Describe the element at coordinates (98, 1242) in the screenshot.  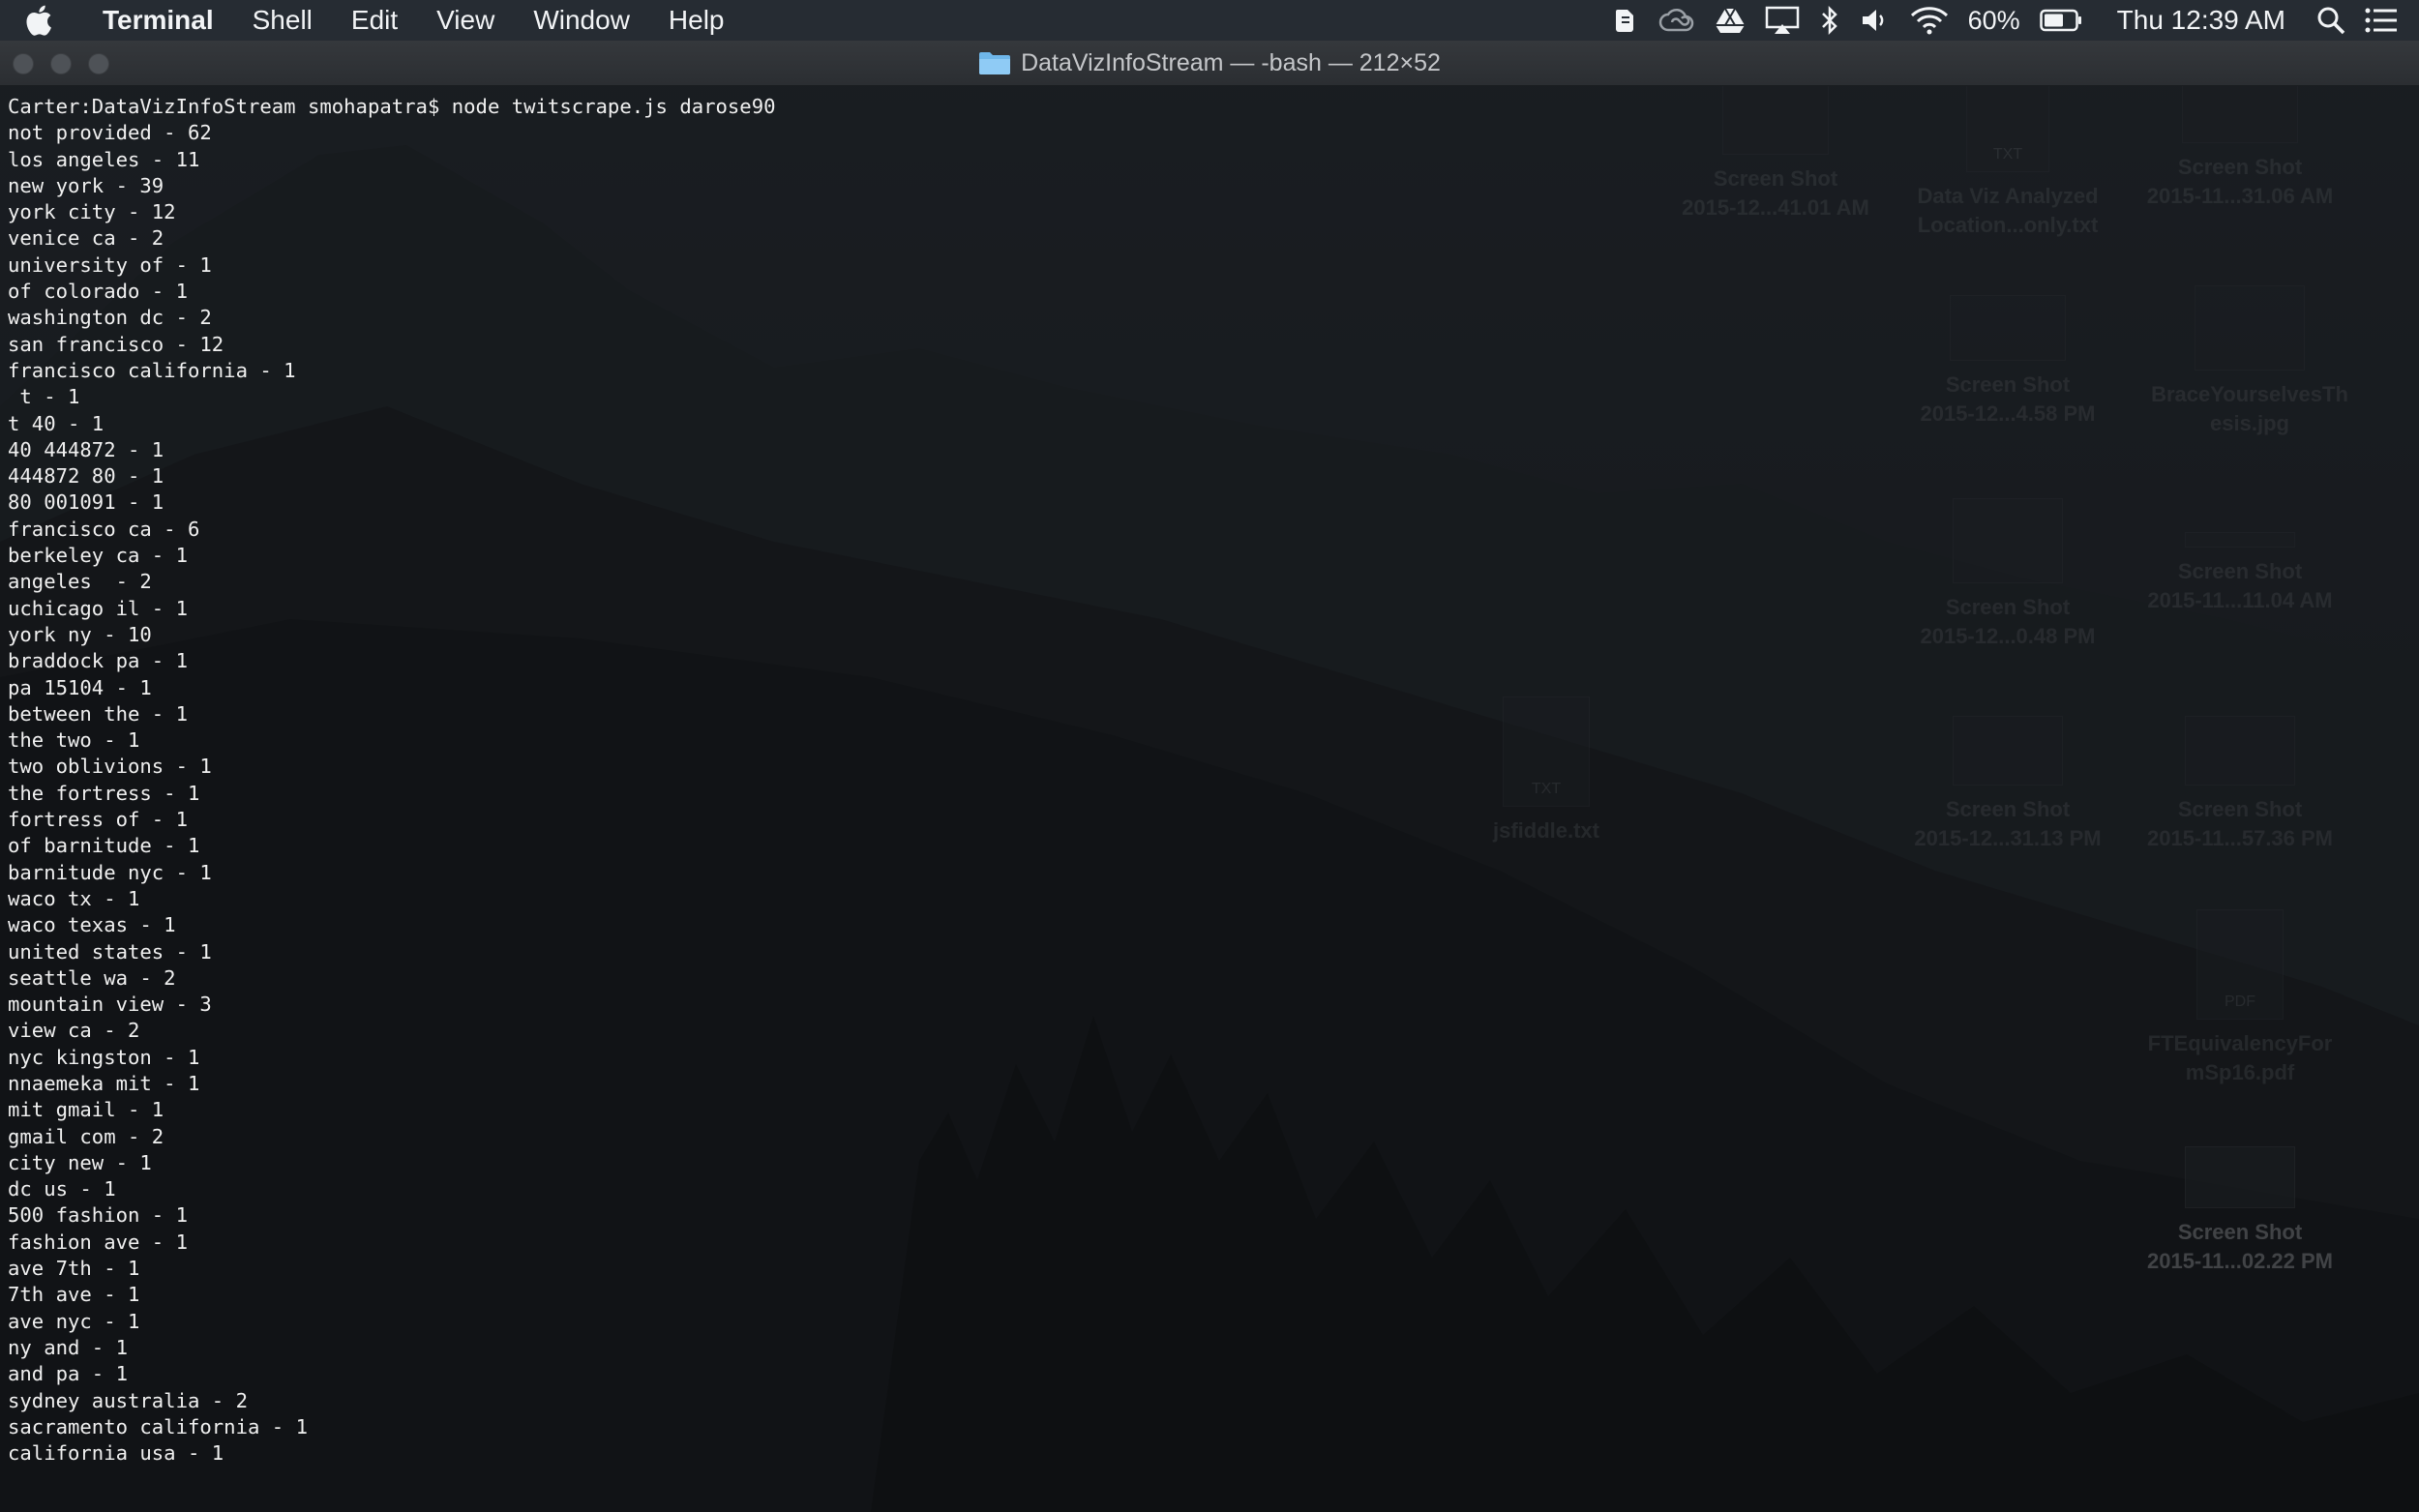
I see `output-line: fashion ave - 1` at that location.